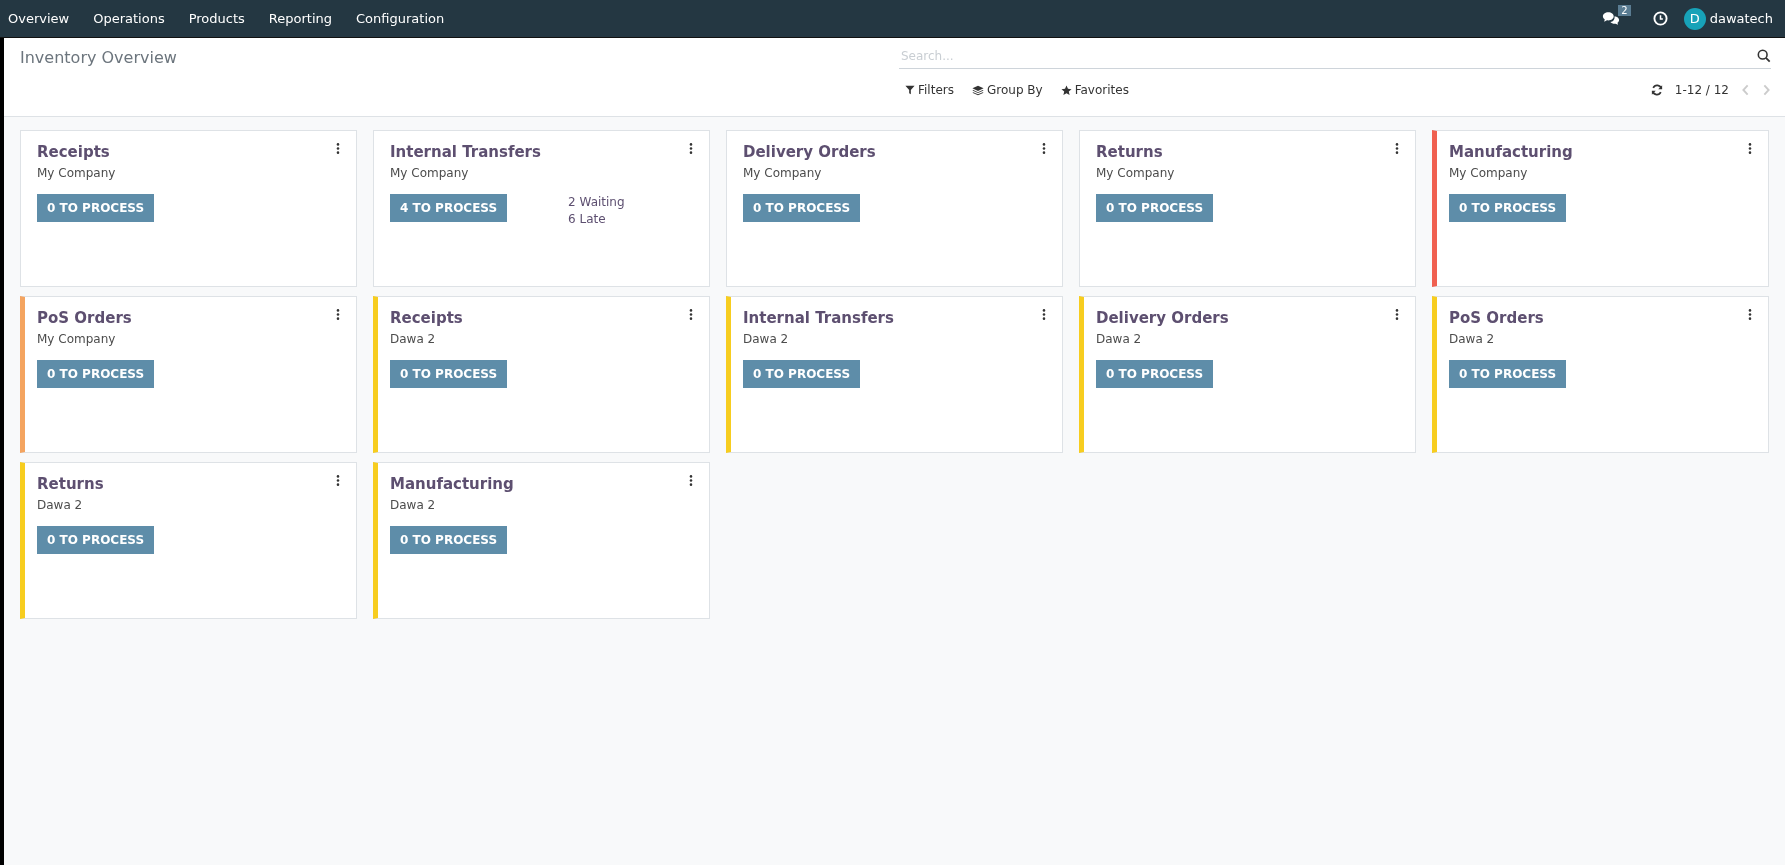 The image size is (1785, 865). Describe the element at coordinates (1701, 90) in the screenshot. I see `pager-range: 1-12 / 12` at that location.